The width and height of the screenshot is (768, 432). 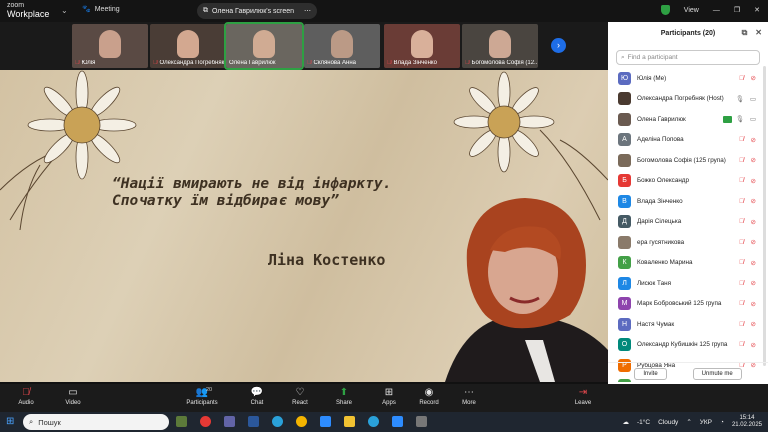 I want to click on language-indicator: УКР, so click(x=706, y=422).